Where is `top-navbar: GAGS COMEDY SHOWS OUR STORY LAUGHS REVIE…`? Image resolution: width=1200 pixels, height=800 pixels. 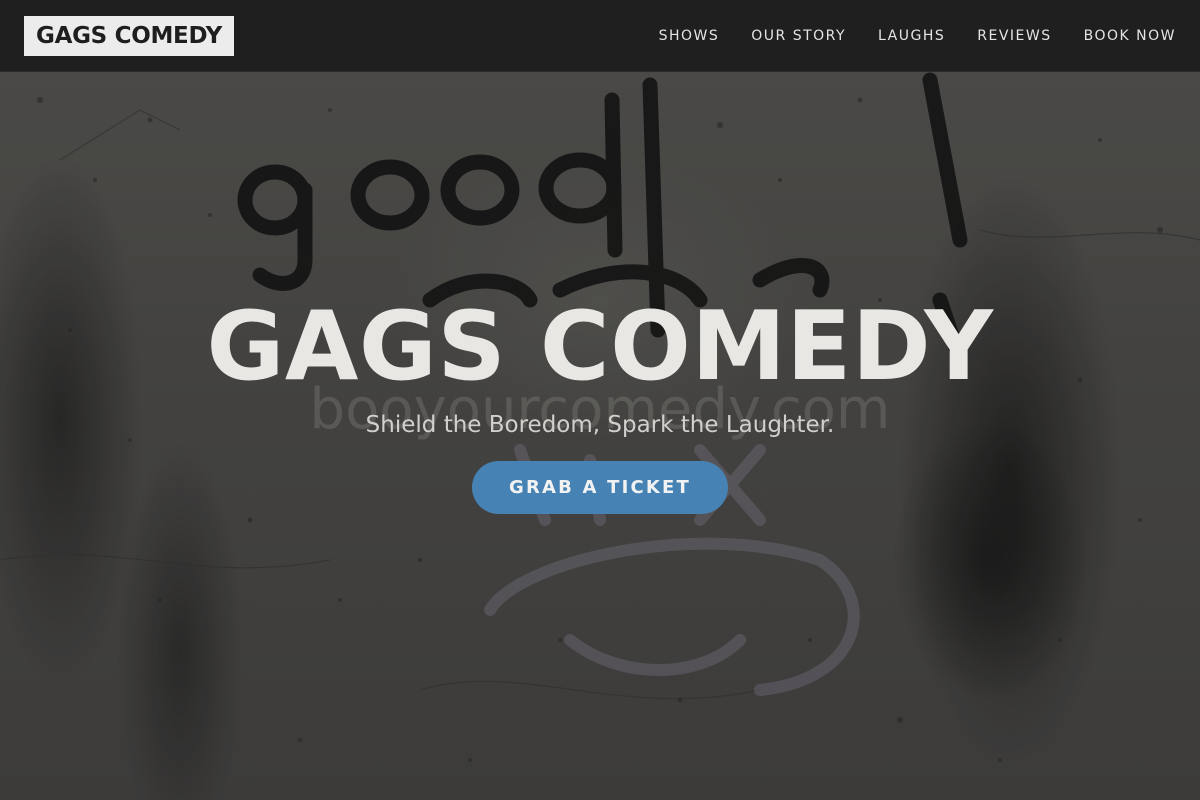
top-navbar: GAGS COMEDY SHOWS OUR STORY LAUGHS REVIE… is located at coordinates (600, 36).